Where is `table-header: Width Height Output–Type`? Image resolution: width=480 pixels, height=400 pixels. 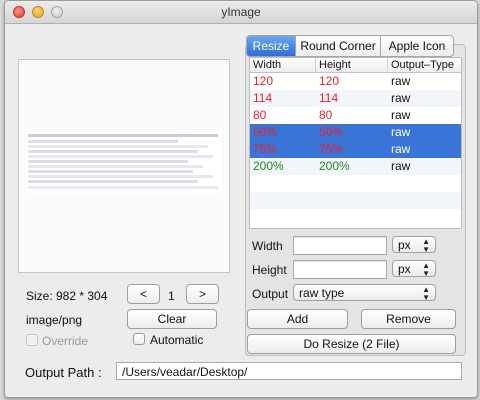
table-header: Width Height Output–Type is located at coordinates (355, 65).